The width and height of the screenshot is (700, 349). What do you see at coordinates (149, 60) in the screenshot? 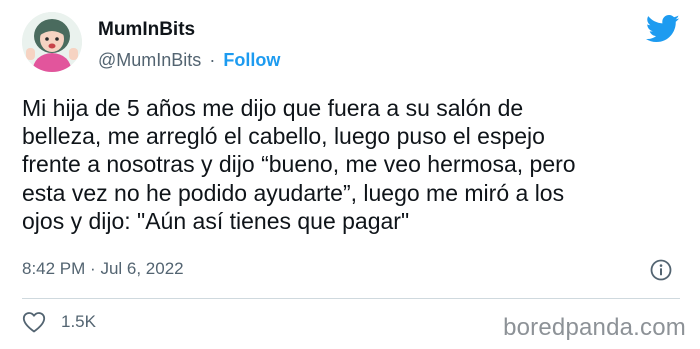
I see `author-handle: @MumInBits` at bounding box center [149, 60].